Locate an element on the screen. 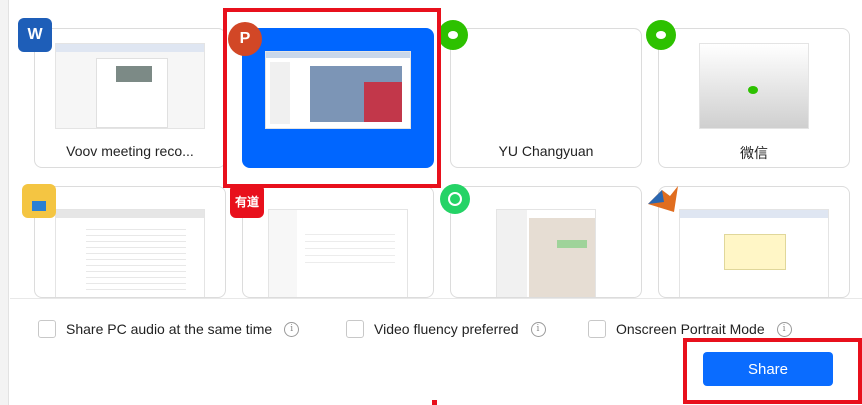  window-label: YU Changyuan is located at coordinates (546, 151).